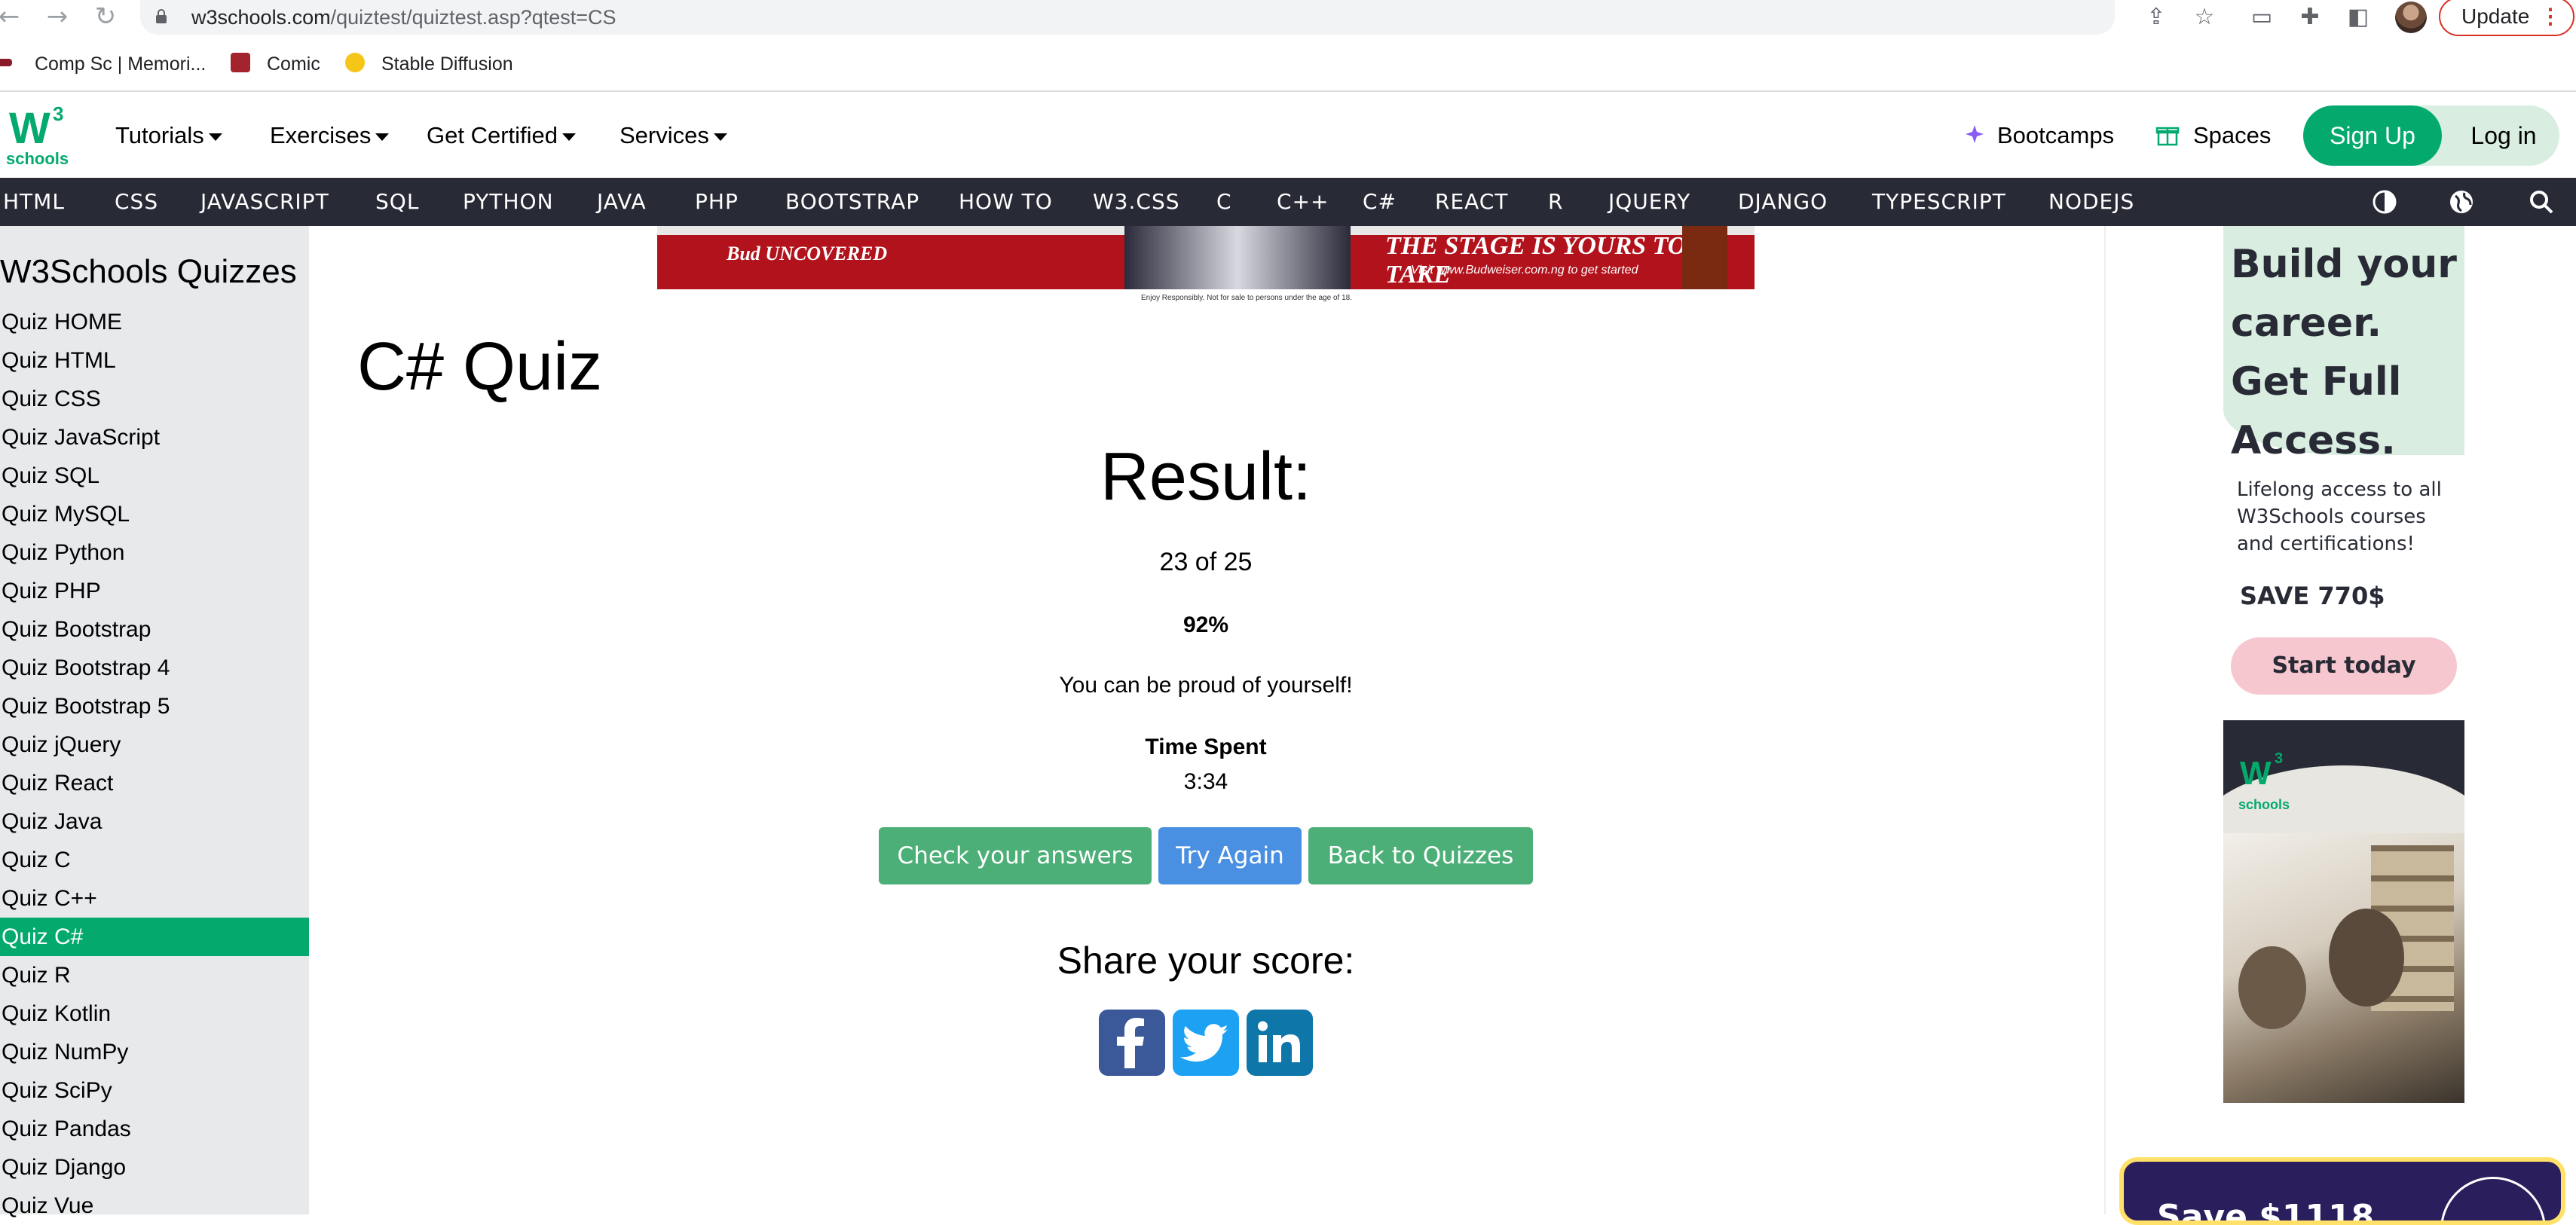  I want to click on result-heading: Result:, so click(1206, 477).